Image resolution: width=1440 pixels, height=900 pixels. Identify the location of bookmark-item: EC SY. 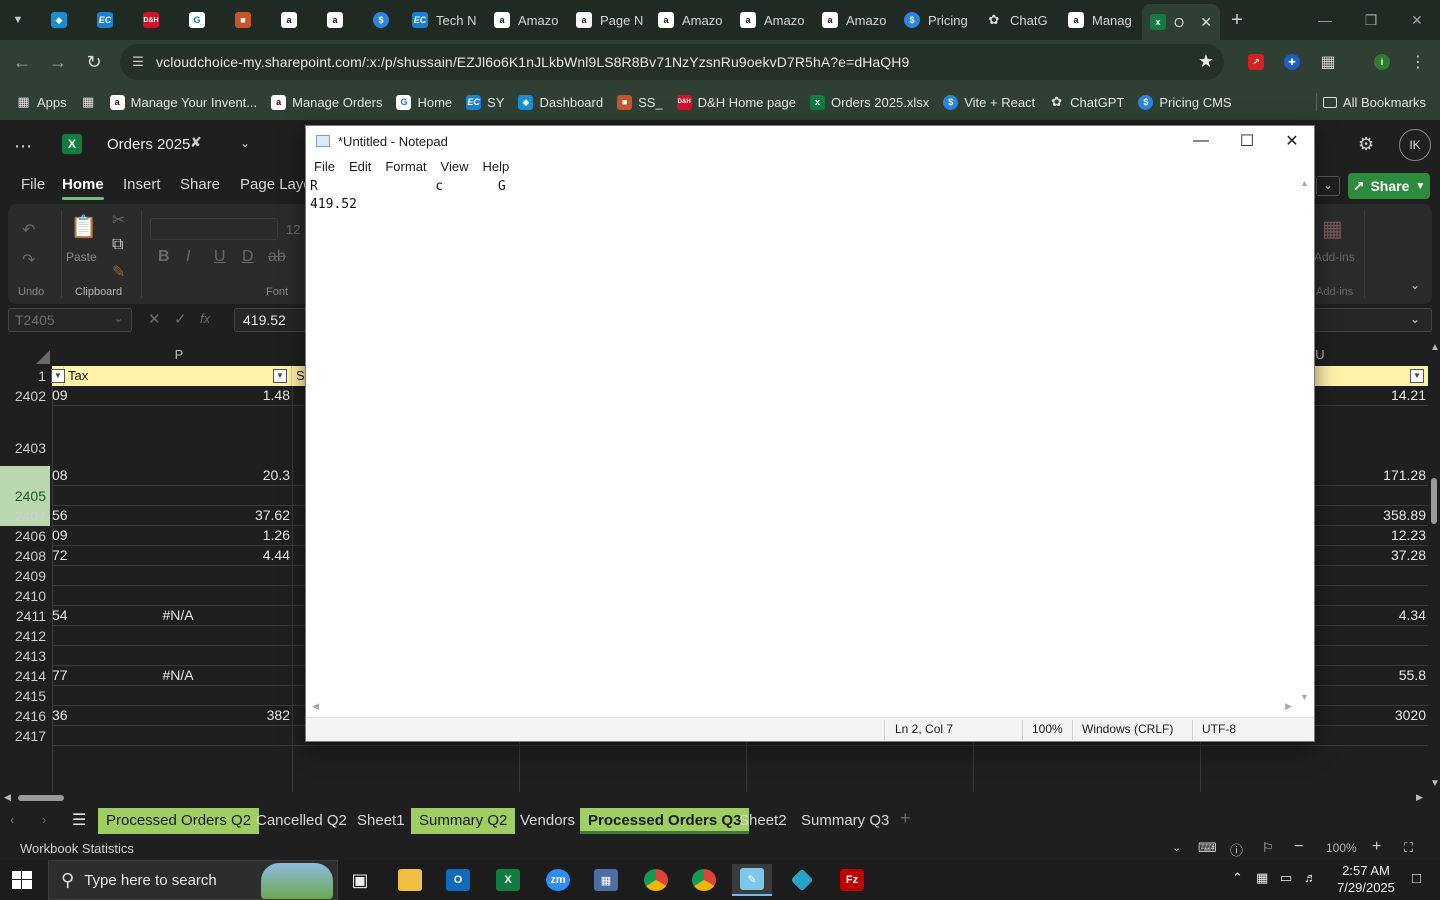
(485, 102).